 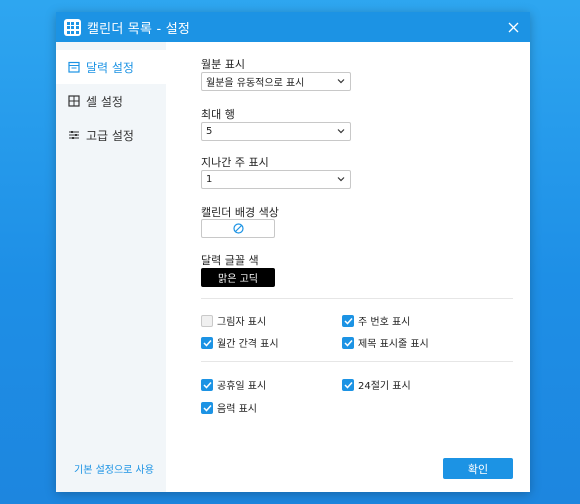 I want to click on month-gap-checkbox: 월간 간격 표시, so click(x=240, y=342).